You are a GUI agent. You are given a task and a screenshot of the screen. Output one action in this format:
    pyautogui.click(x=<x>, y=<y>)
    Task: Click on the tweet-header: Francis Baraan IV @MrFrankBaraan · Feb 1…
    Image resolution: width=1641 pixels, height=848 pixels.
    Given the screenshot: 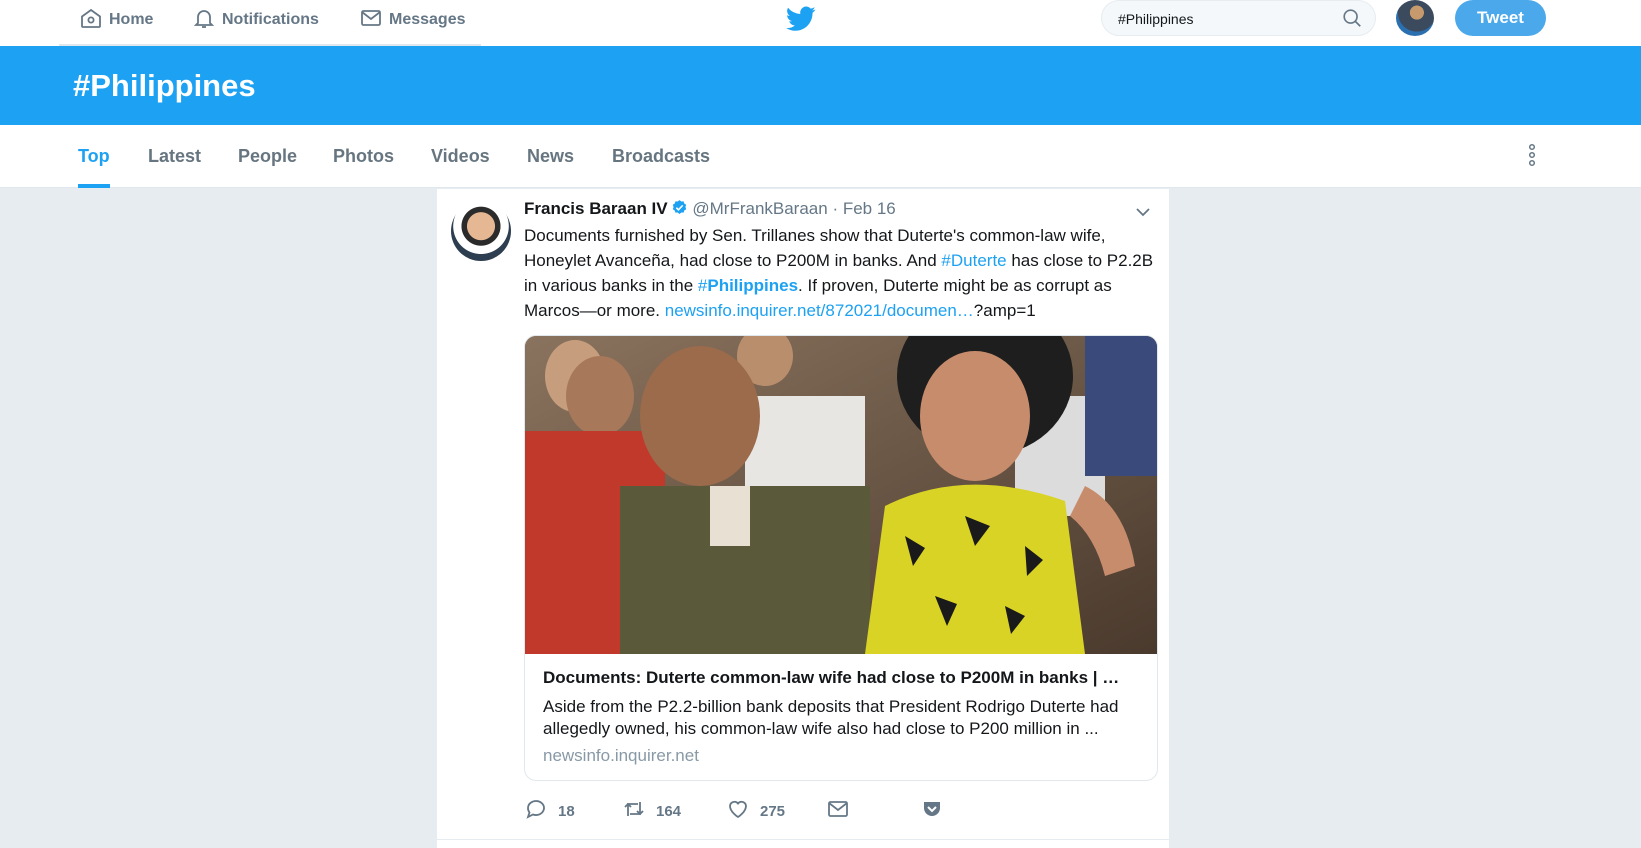 What is the action you would take?
    pyautogui.click(x=710, y=209)
    